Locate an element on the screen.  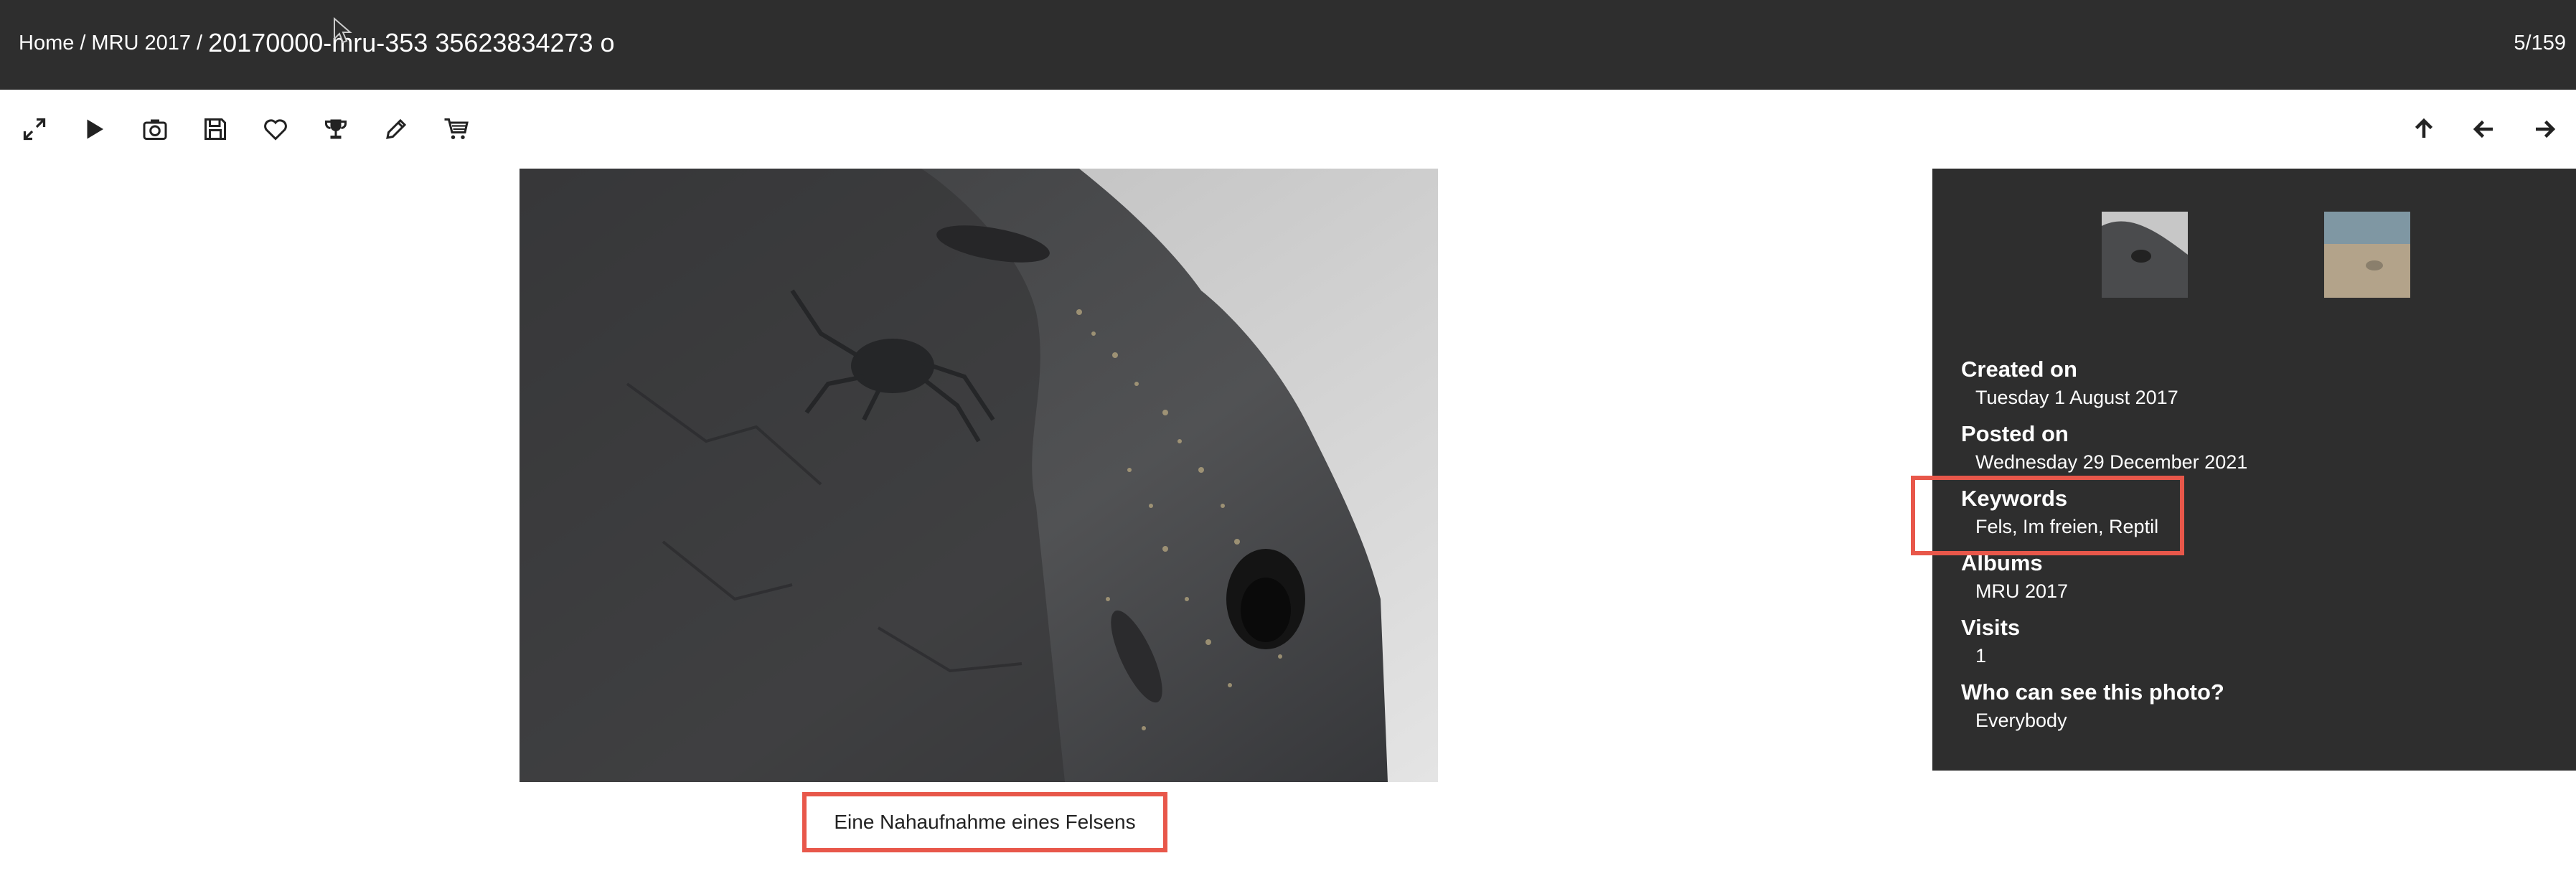
download-button is located at coordinates (215, 129).